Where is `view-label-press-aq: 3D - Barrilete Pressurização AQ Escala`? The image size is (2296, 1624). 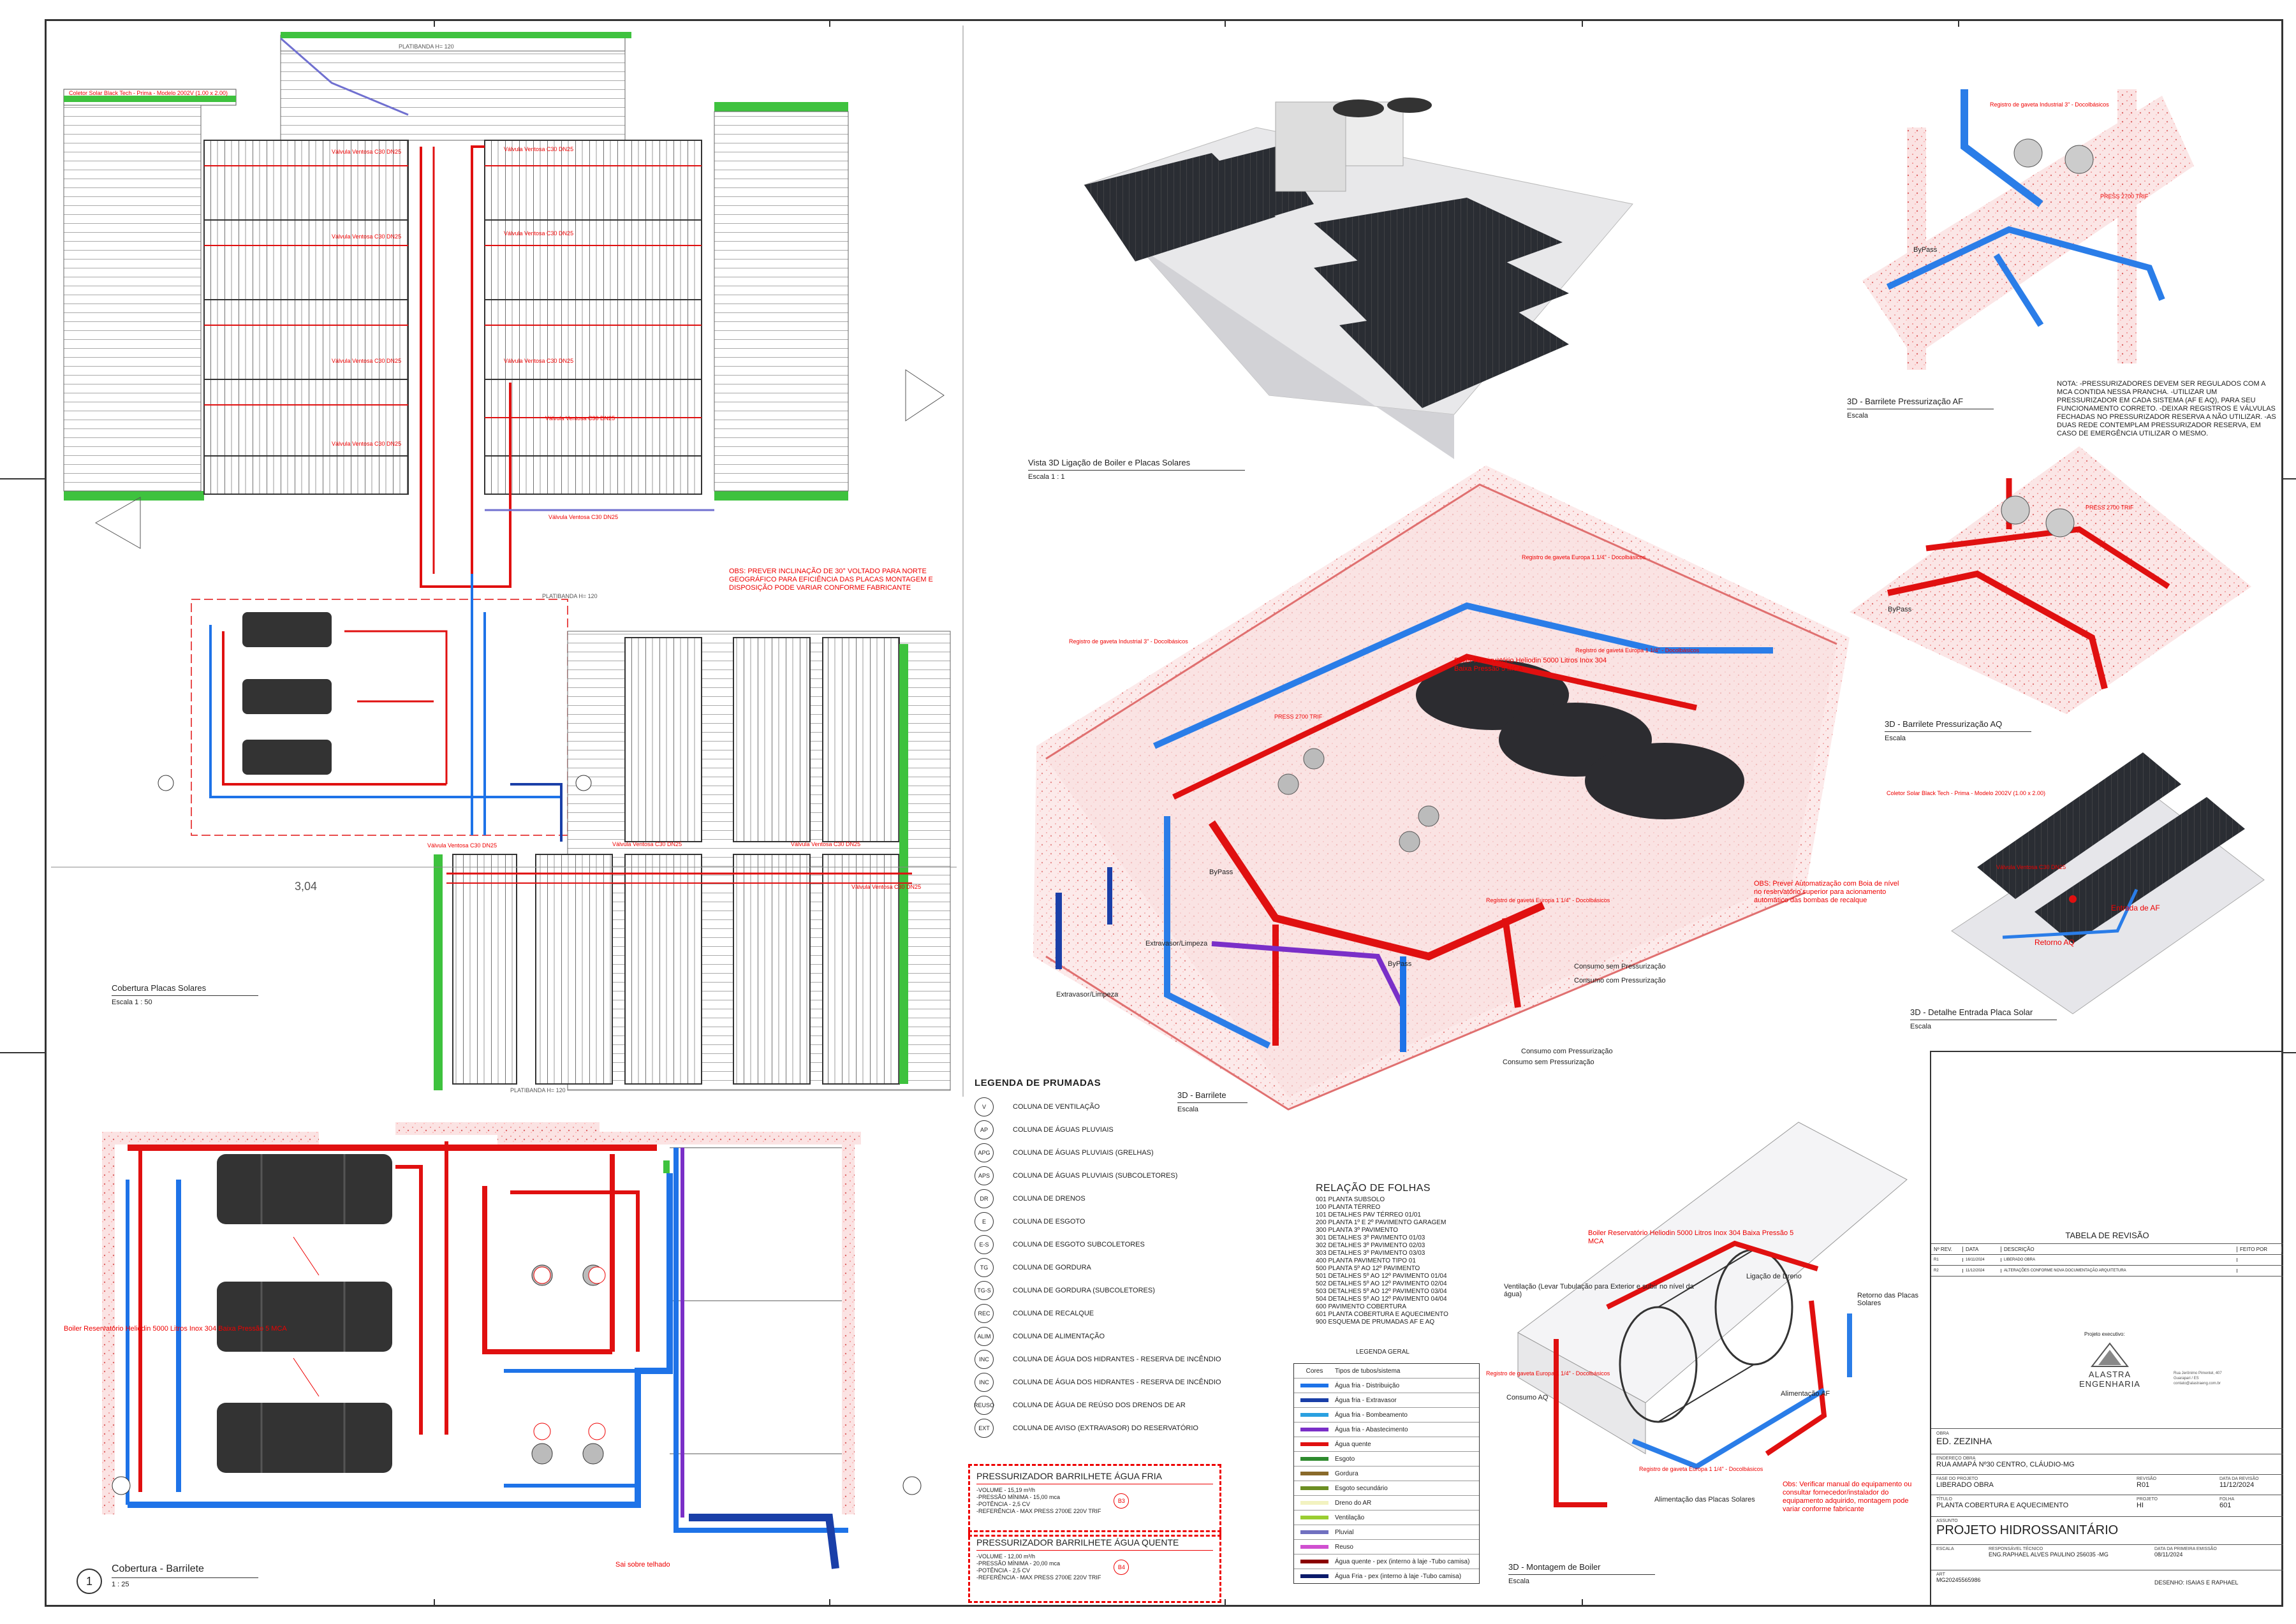
view-label-press-aq: 3D - Barrilete Pressurização AQ Escala is located at coordinates (1958, 730).